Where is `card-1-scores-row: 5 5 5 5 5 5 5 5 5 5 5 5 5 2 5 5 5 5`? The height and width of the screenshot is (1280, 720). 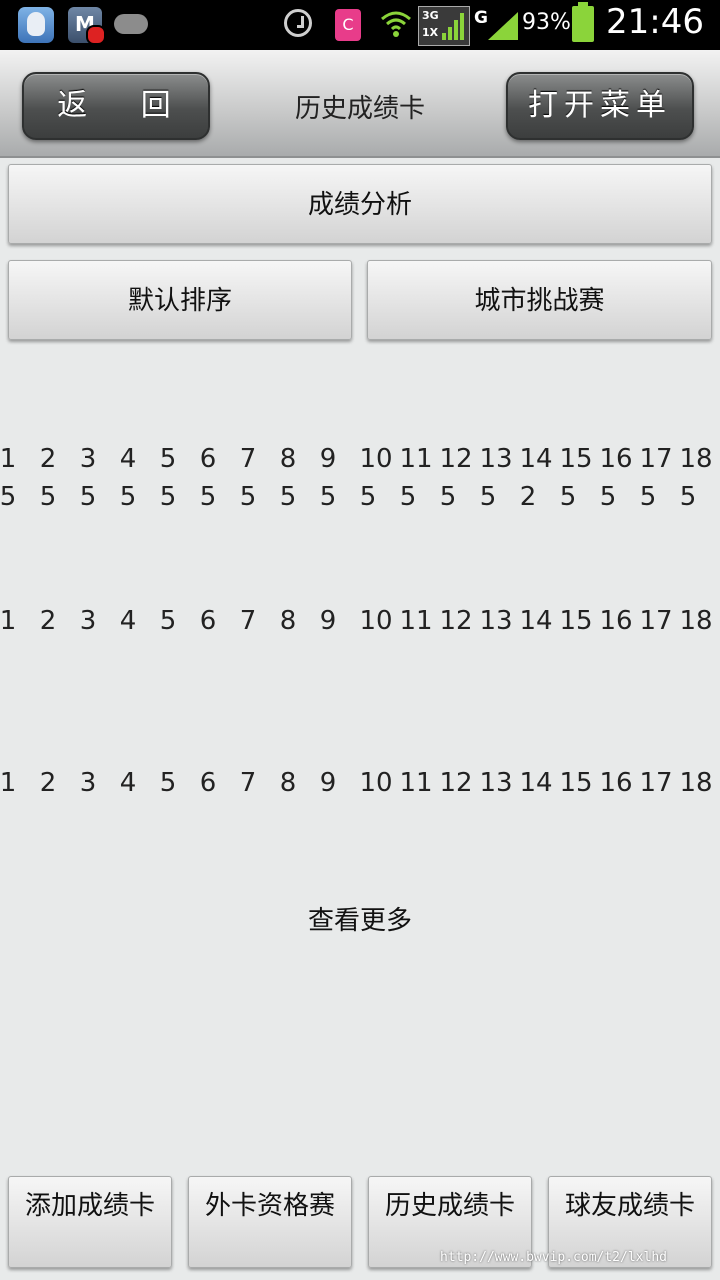 card-1-scores-row: 5 5 5 5 5 5 5 5 5 5 5 5 5 2 5 5 5 5 is located at coordinates (360, 502).